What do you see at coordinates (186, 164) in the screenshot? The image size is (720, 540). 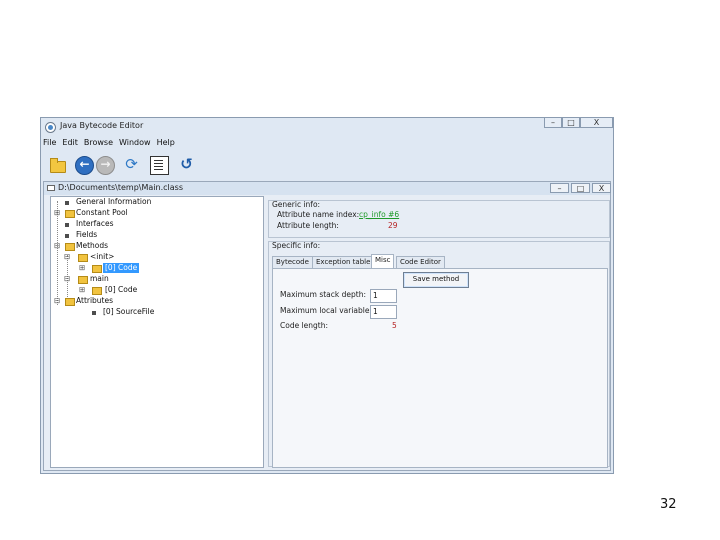 I see `undo-icon: ↺` at bounding box center [186, 164].